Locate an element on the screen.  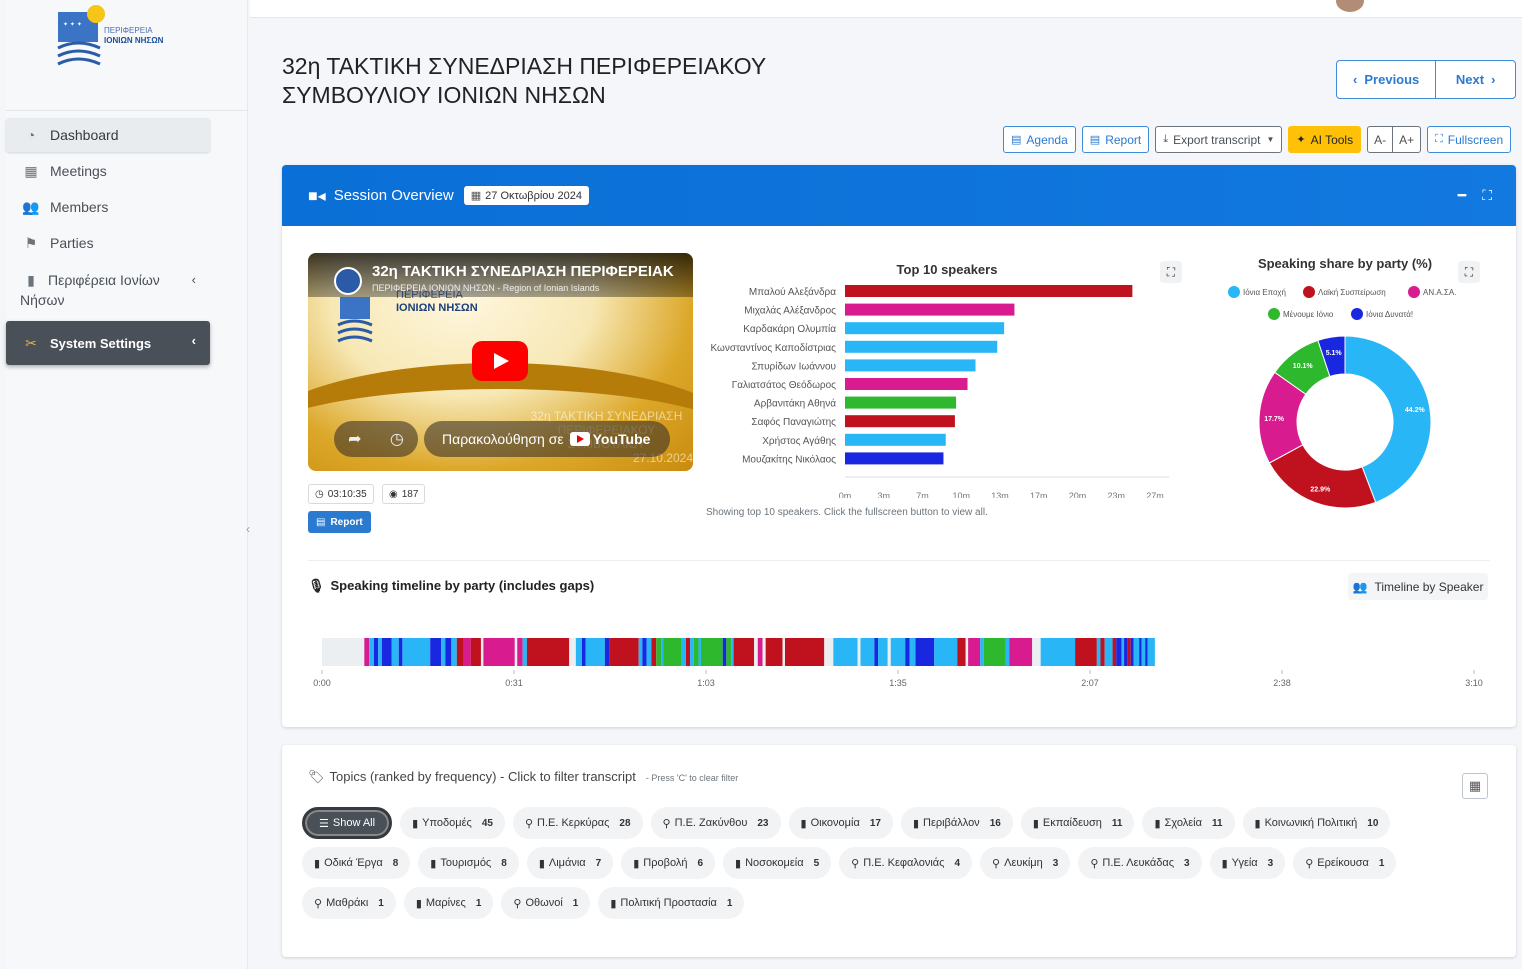
chip-label: Τουρισμός is located at coordinates (466, 863).